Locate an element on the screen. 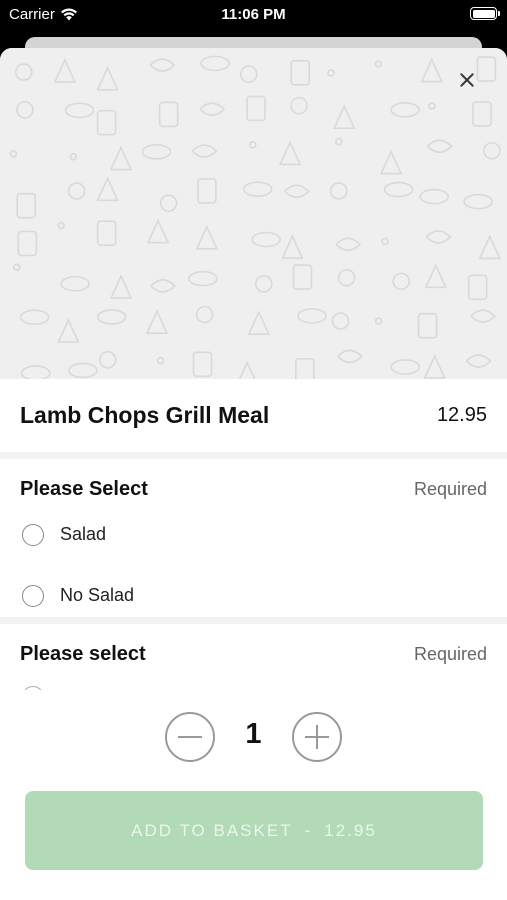 The width and height of the screenshot is (507, 900). option-label: Salad is located at coordinates (83, 534).